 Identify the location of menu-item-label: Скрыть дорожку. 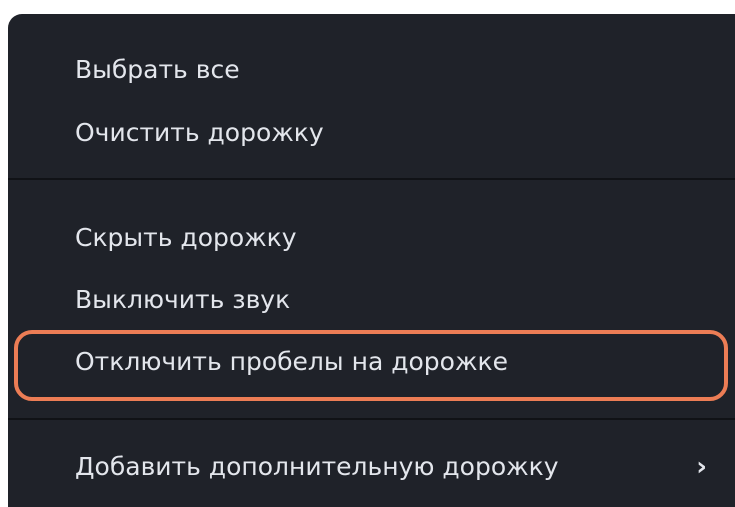
(186, 237).